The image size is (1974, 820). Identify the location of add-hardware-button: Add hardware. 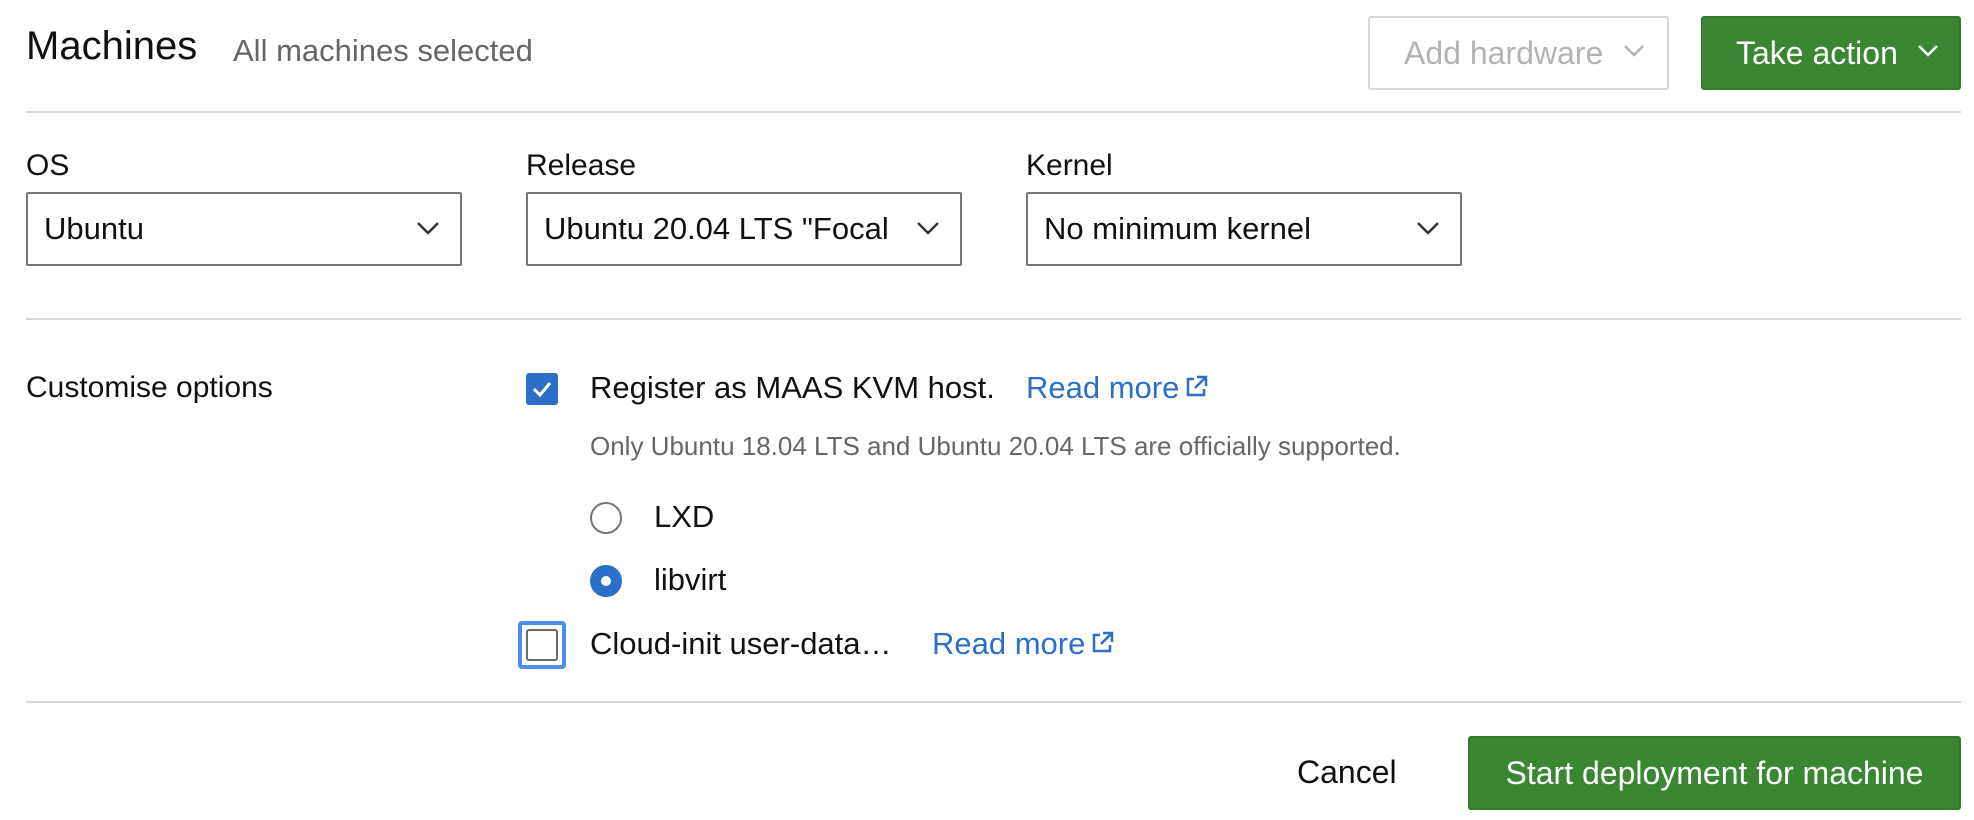
(1518, 53).